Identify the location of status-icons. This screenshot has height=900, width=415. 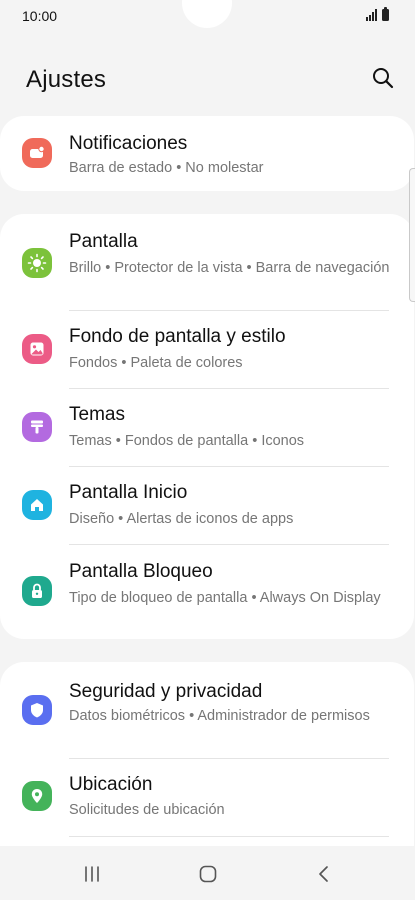
(377, 14).